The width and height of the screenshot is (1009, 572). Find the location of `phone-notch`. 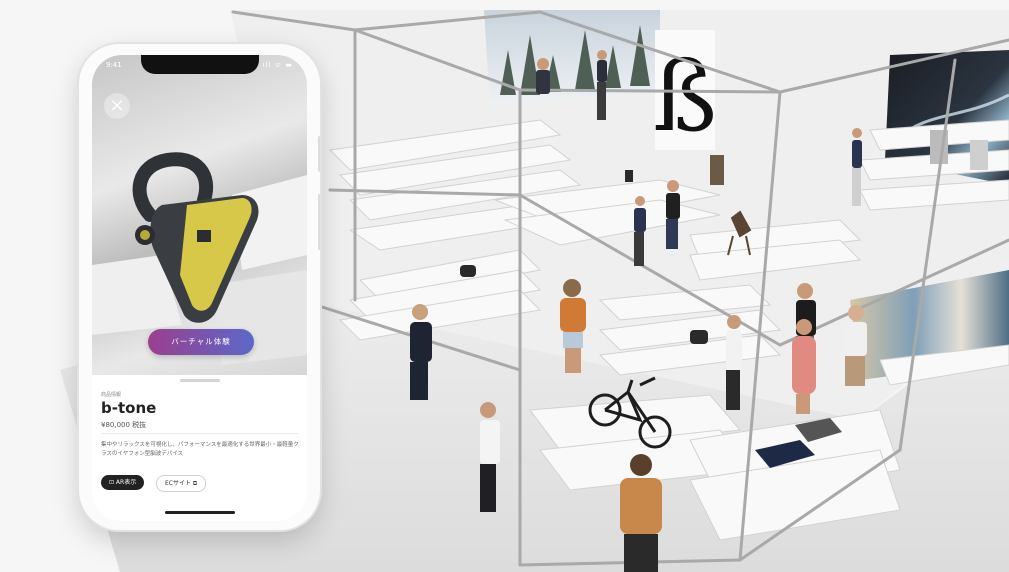

phone-notch is located at coordinates (199, 64).